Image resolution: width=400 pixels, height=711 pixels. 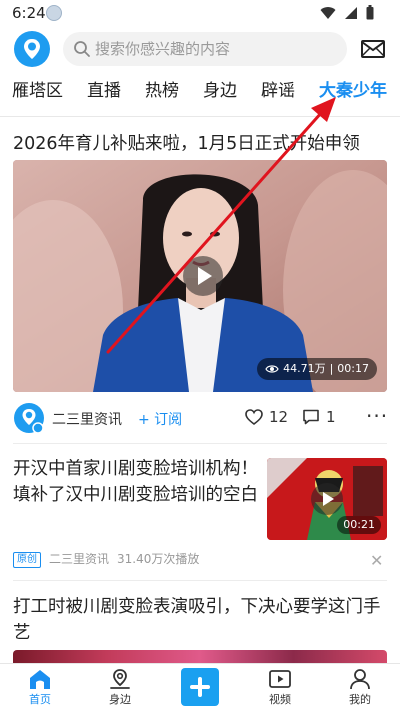 I want to click on video-duration: 00:17, so click(x=353, y=368).